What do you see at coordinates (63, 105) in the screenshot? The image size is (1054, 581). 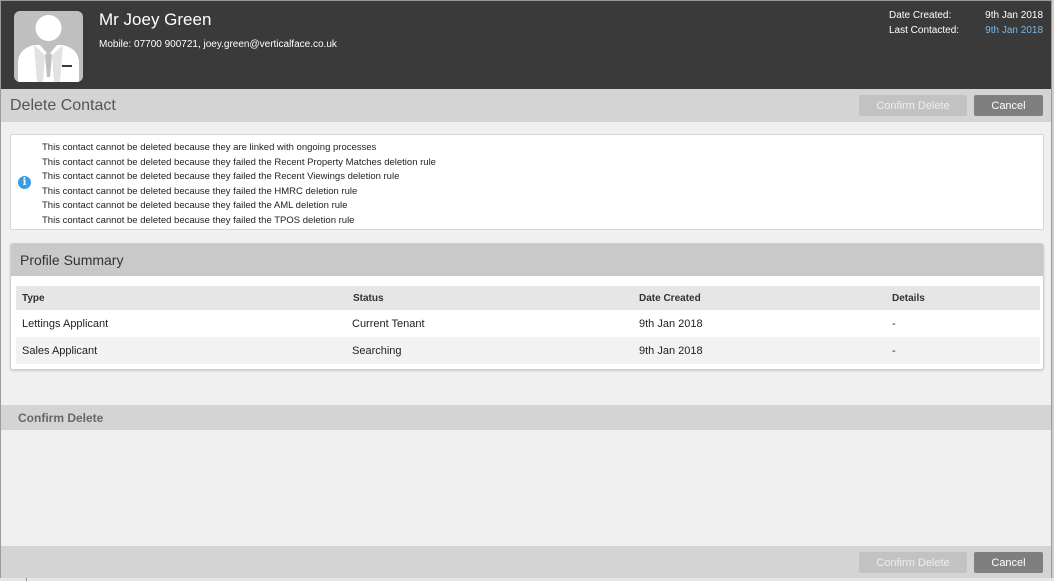 I see `page-title: Delete Contact` at bounding box center [63, 105].